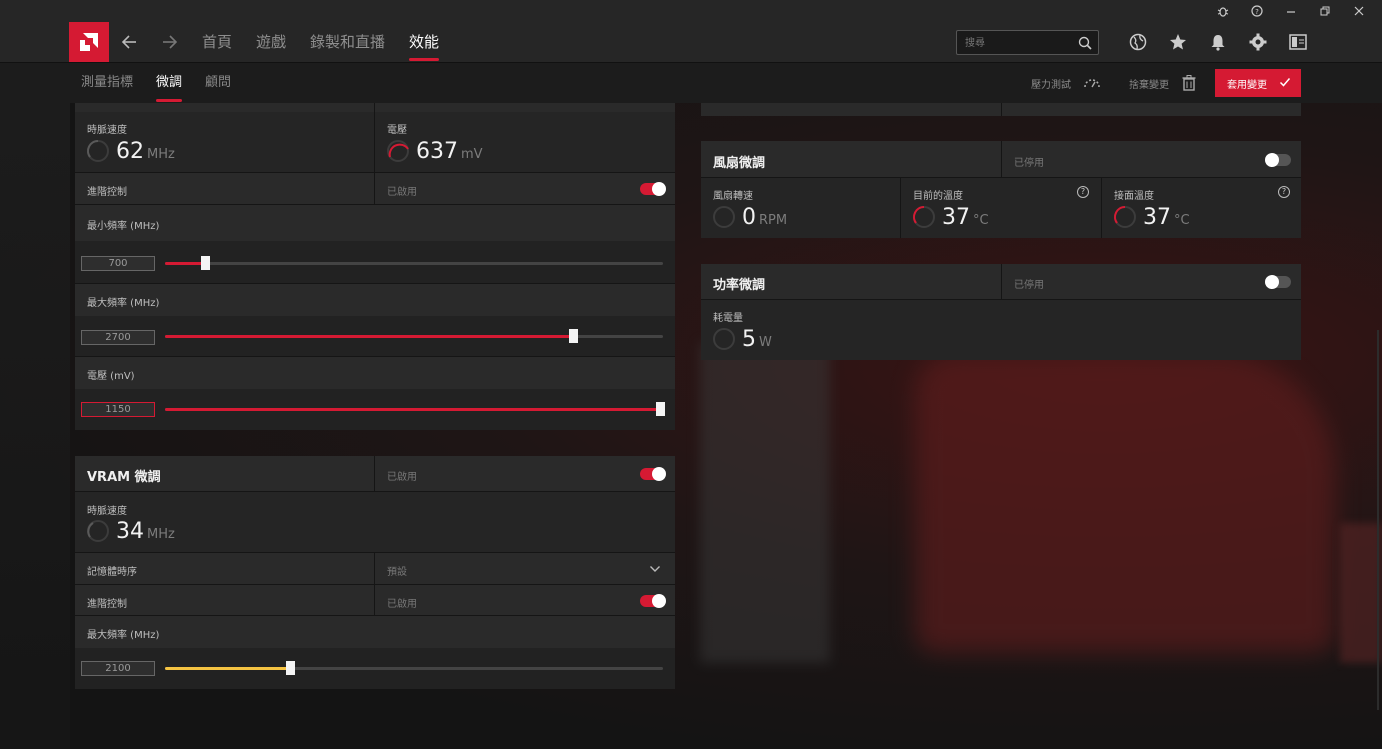 The width and height of the screenshot is (1382, 749). I want to click on junction-temp-gauge-icon, so click(1125, 217).